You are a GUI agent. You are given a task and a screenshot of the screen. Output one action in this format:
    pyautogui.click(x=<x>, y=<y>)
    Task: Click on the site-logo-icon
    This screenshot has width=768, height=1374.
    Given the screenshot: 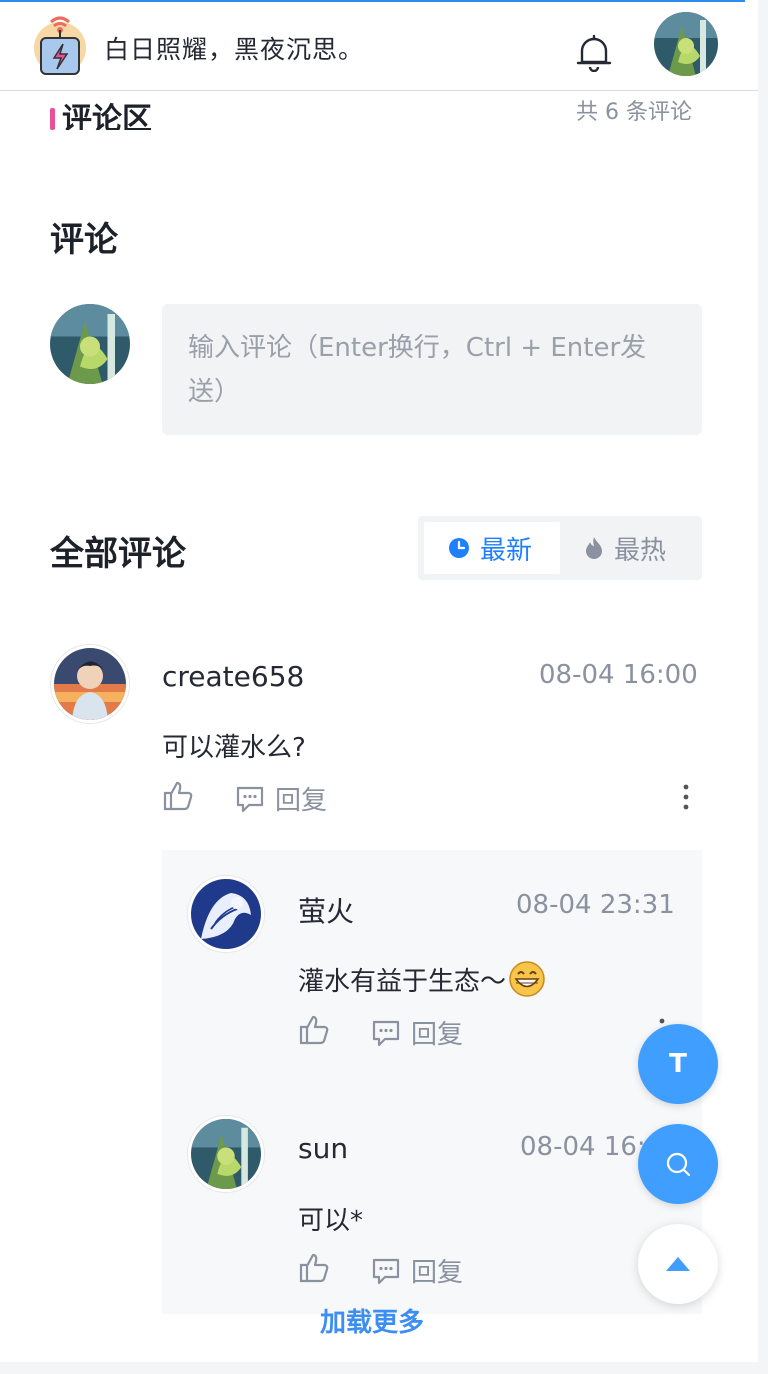 What is the action you would take?
    pyautogui.click(x=60, y=45)
    